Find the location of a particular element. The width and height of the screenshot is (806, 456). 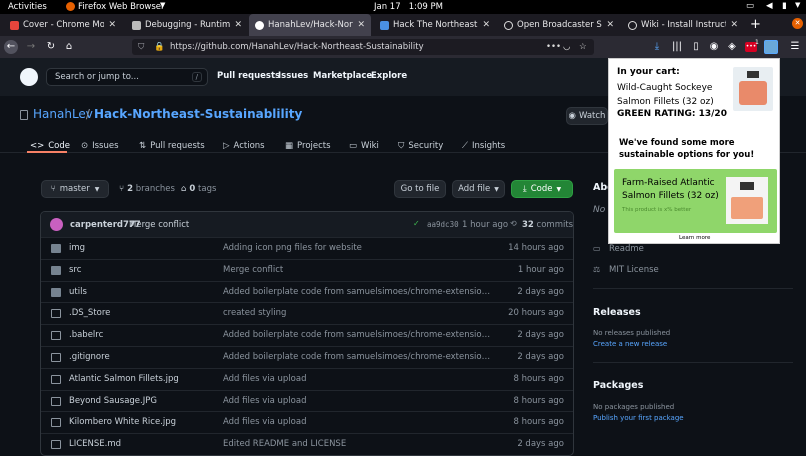

app-menu: Firefox Web Browser is located at coordinates (121, 7).